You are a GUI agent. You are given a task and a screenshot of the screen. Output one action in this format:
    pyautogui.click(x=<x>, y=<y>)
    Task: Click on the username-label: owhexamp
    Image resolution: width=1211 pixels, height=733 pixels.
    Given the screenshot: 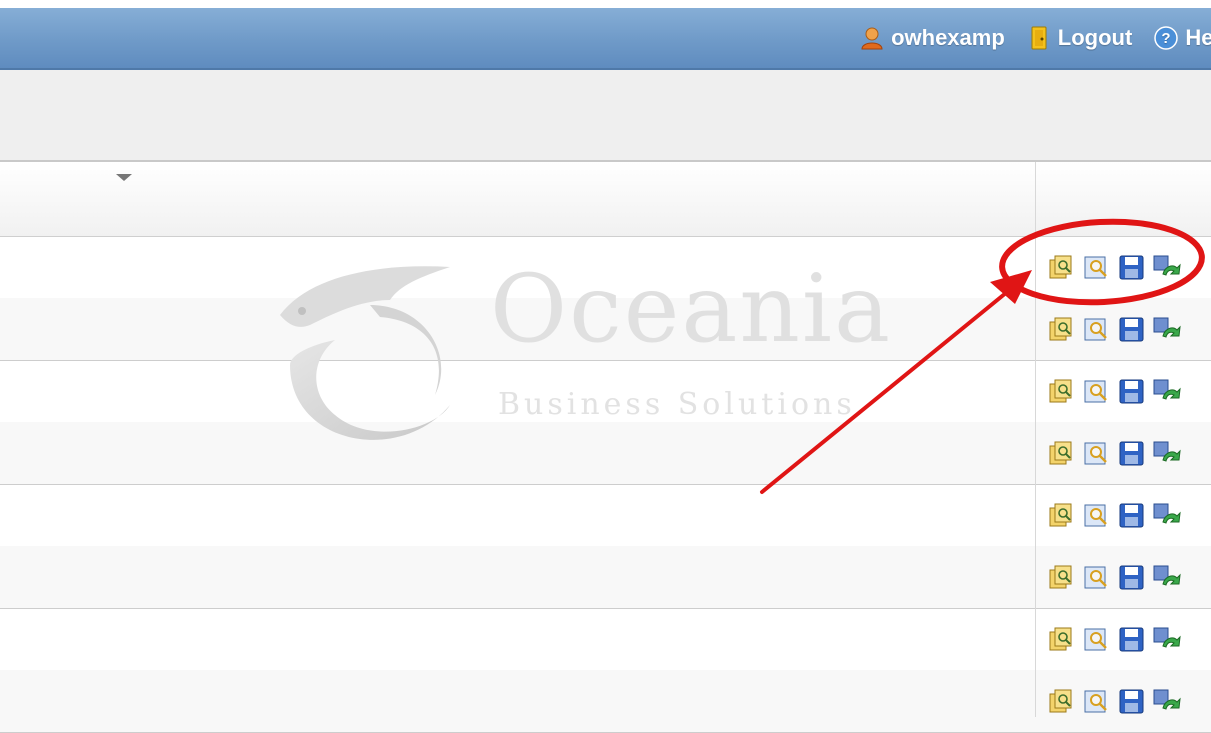 What is the action you would take?
    pyautogui.click(x=948, y=37)
    